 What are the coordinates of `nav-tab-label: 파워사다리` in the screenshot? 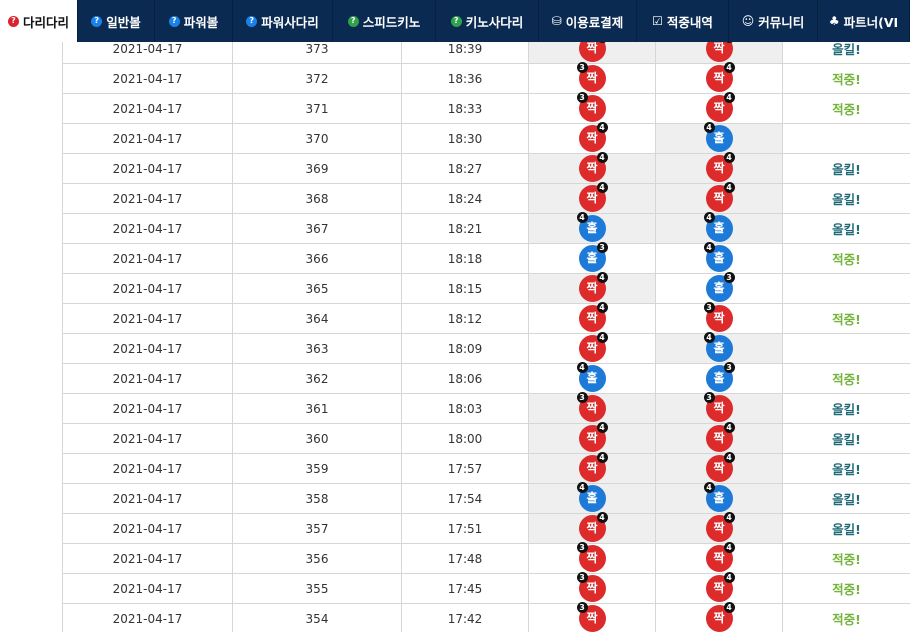 It's located at (290, 22).